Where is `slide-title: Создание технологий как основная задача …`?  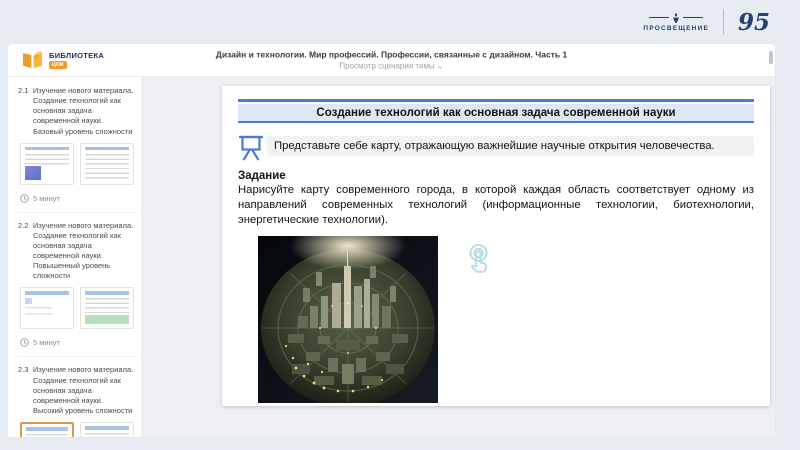
slide-title: Создание технологий как основная задача … is located at coordinates (496, 112).